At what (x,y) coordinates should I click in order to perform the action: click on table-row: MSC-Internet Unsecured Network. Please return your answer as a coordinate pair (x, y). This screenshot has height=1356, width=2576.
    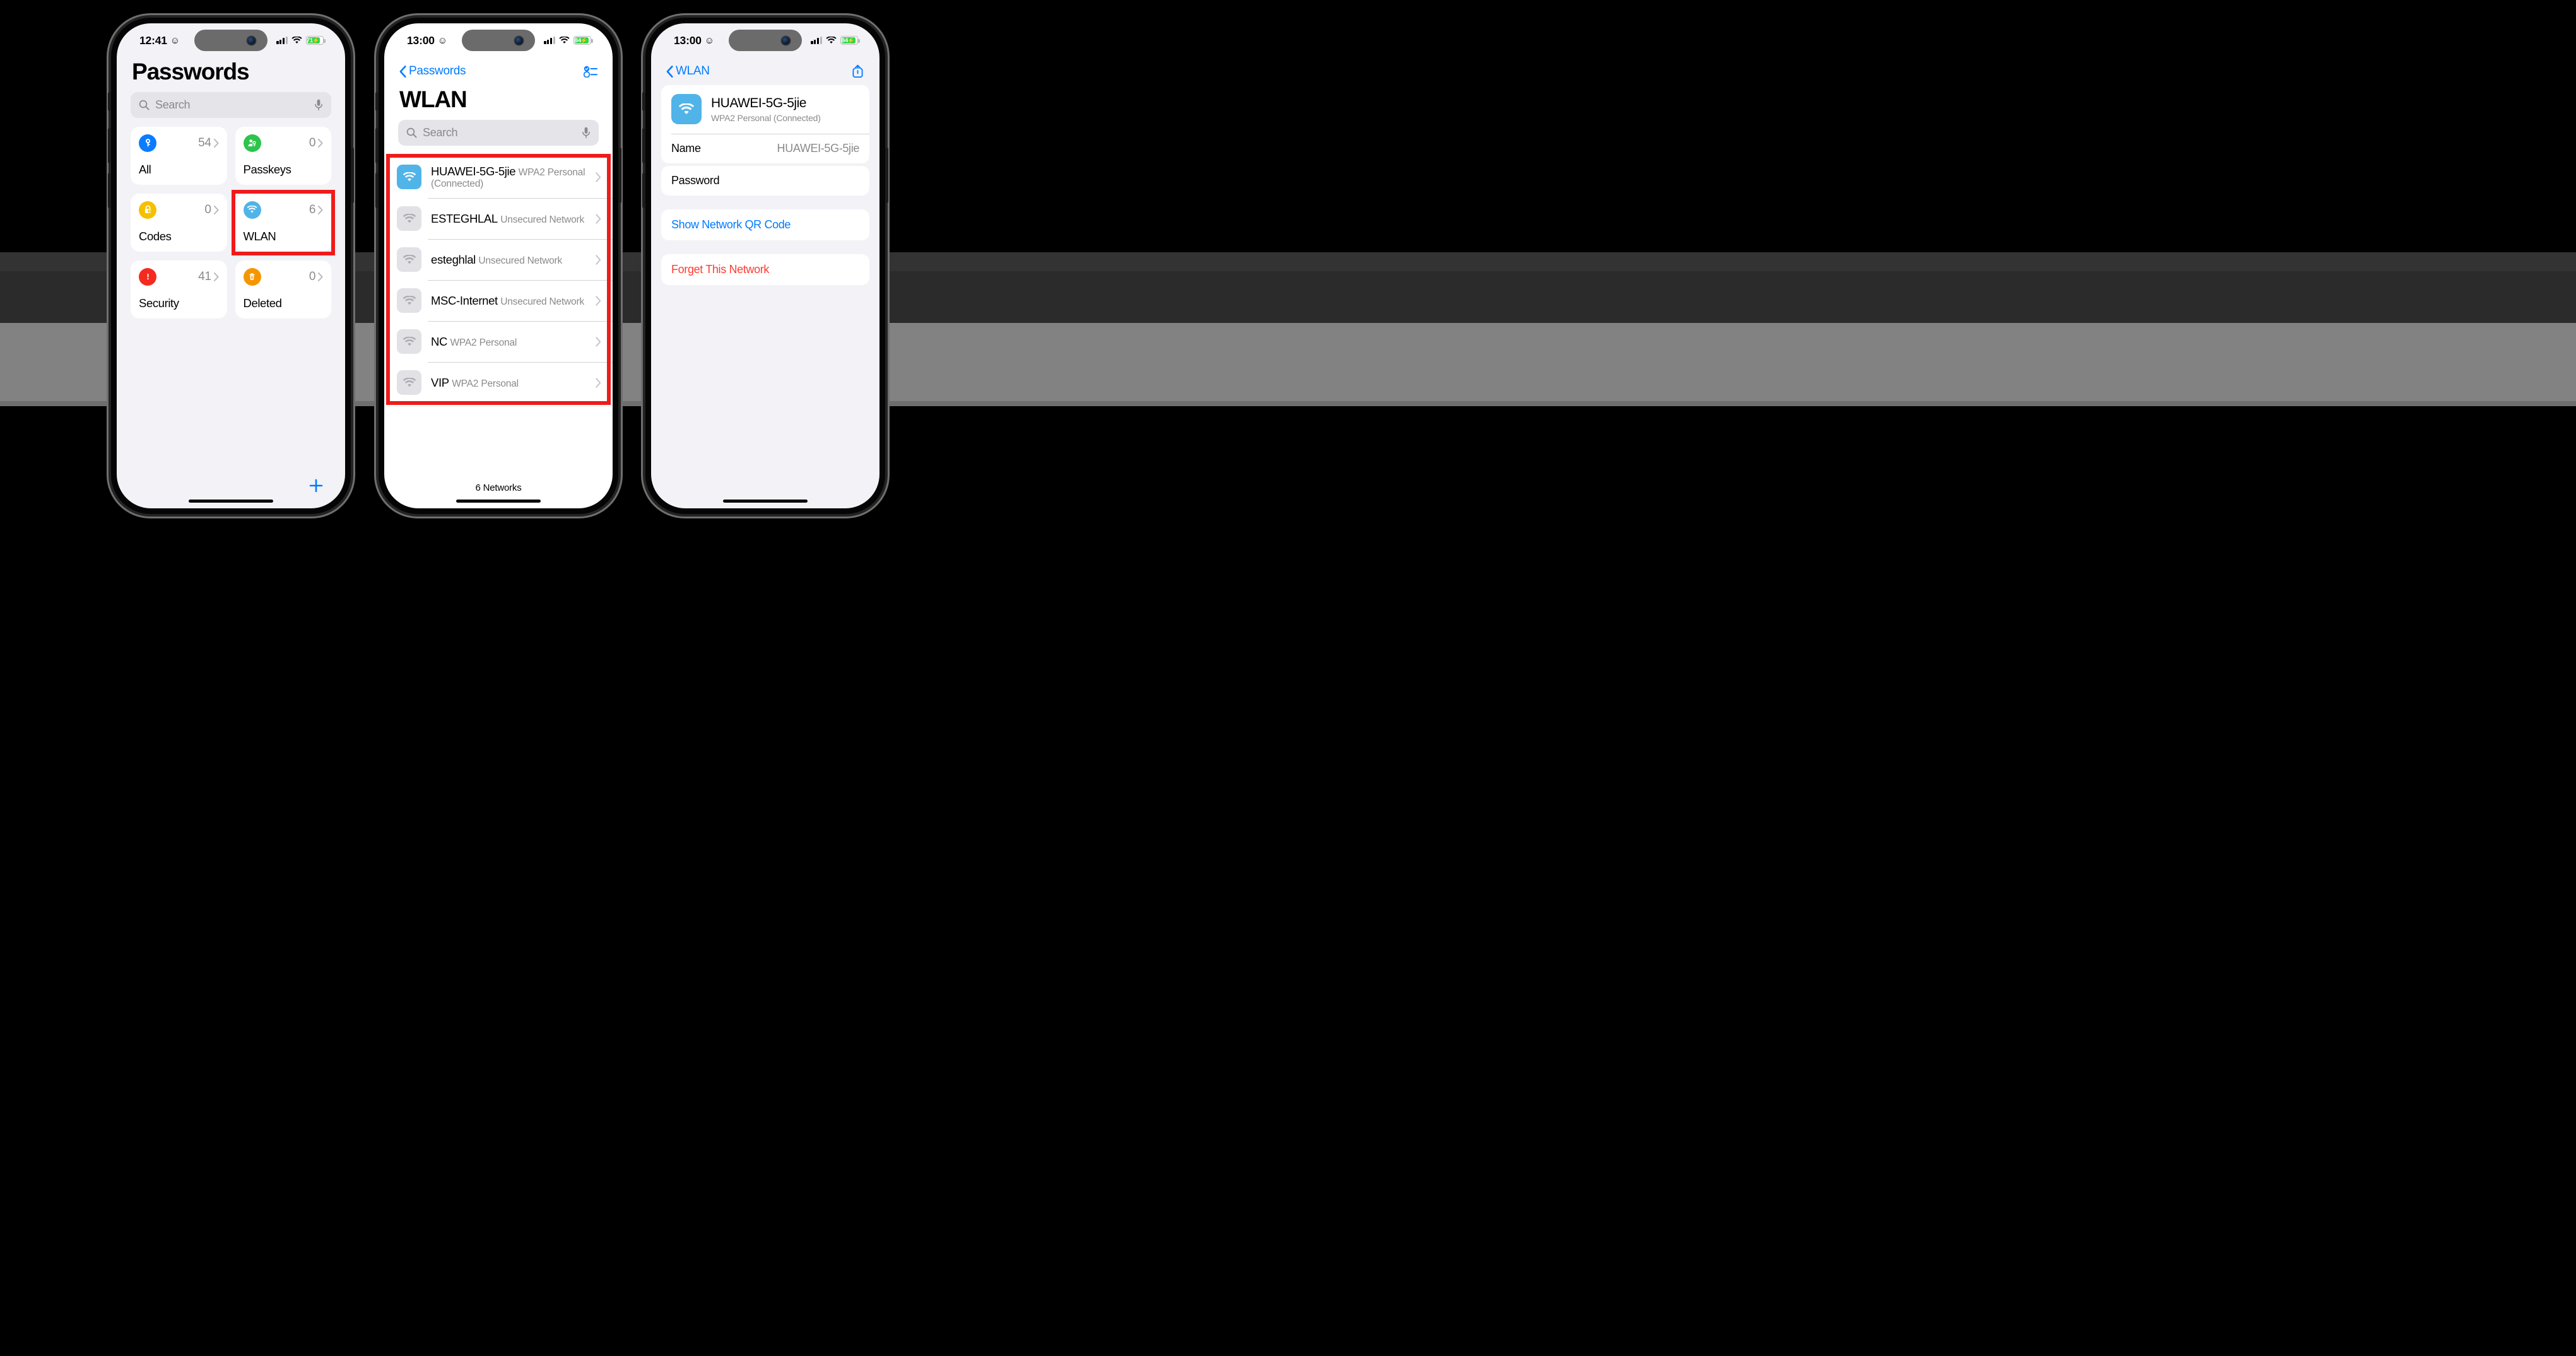
    Looking at the image, I should click on (498, 300).